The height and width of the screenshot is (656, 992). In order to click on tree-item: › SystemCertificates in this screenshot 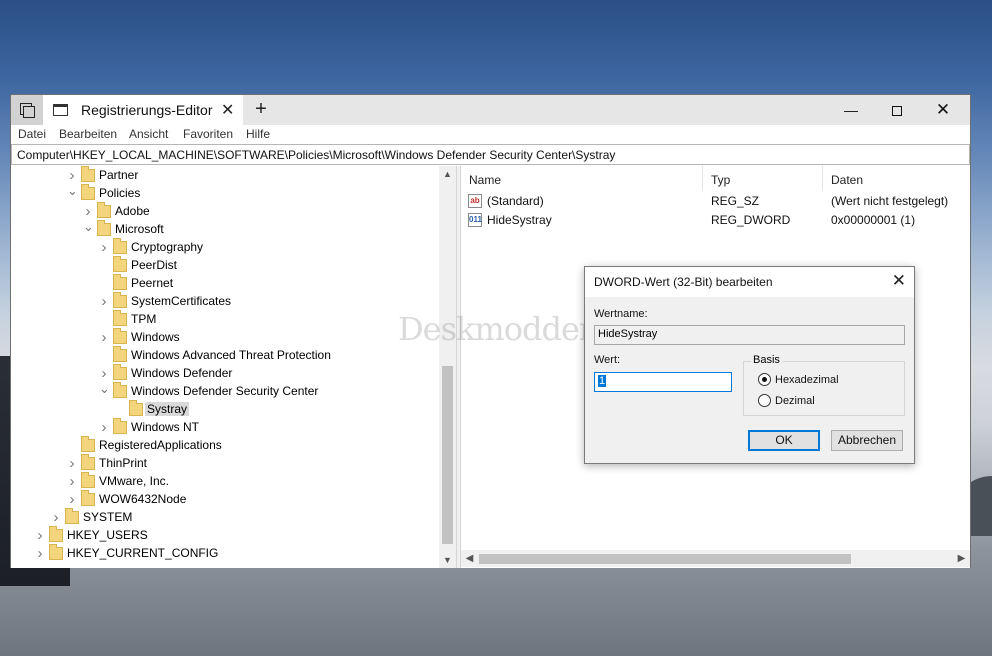, I will do `click(225, 301)`.